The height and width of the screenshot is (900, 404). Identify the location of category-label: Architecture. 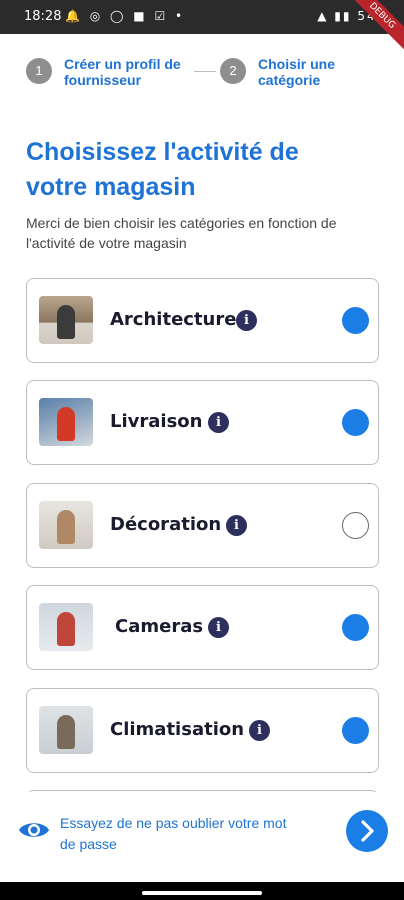
(173, 319).